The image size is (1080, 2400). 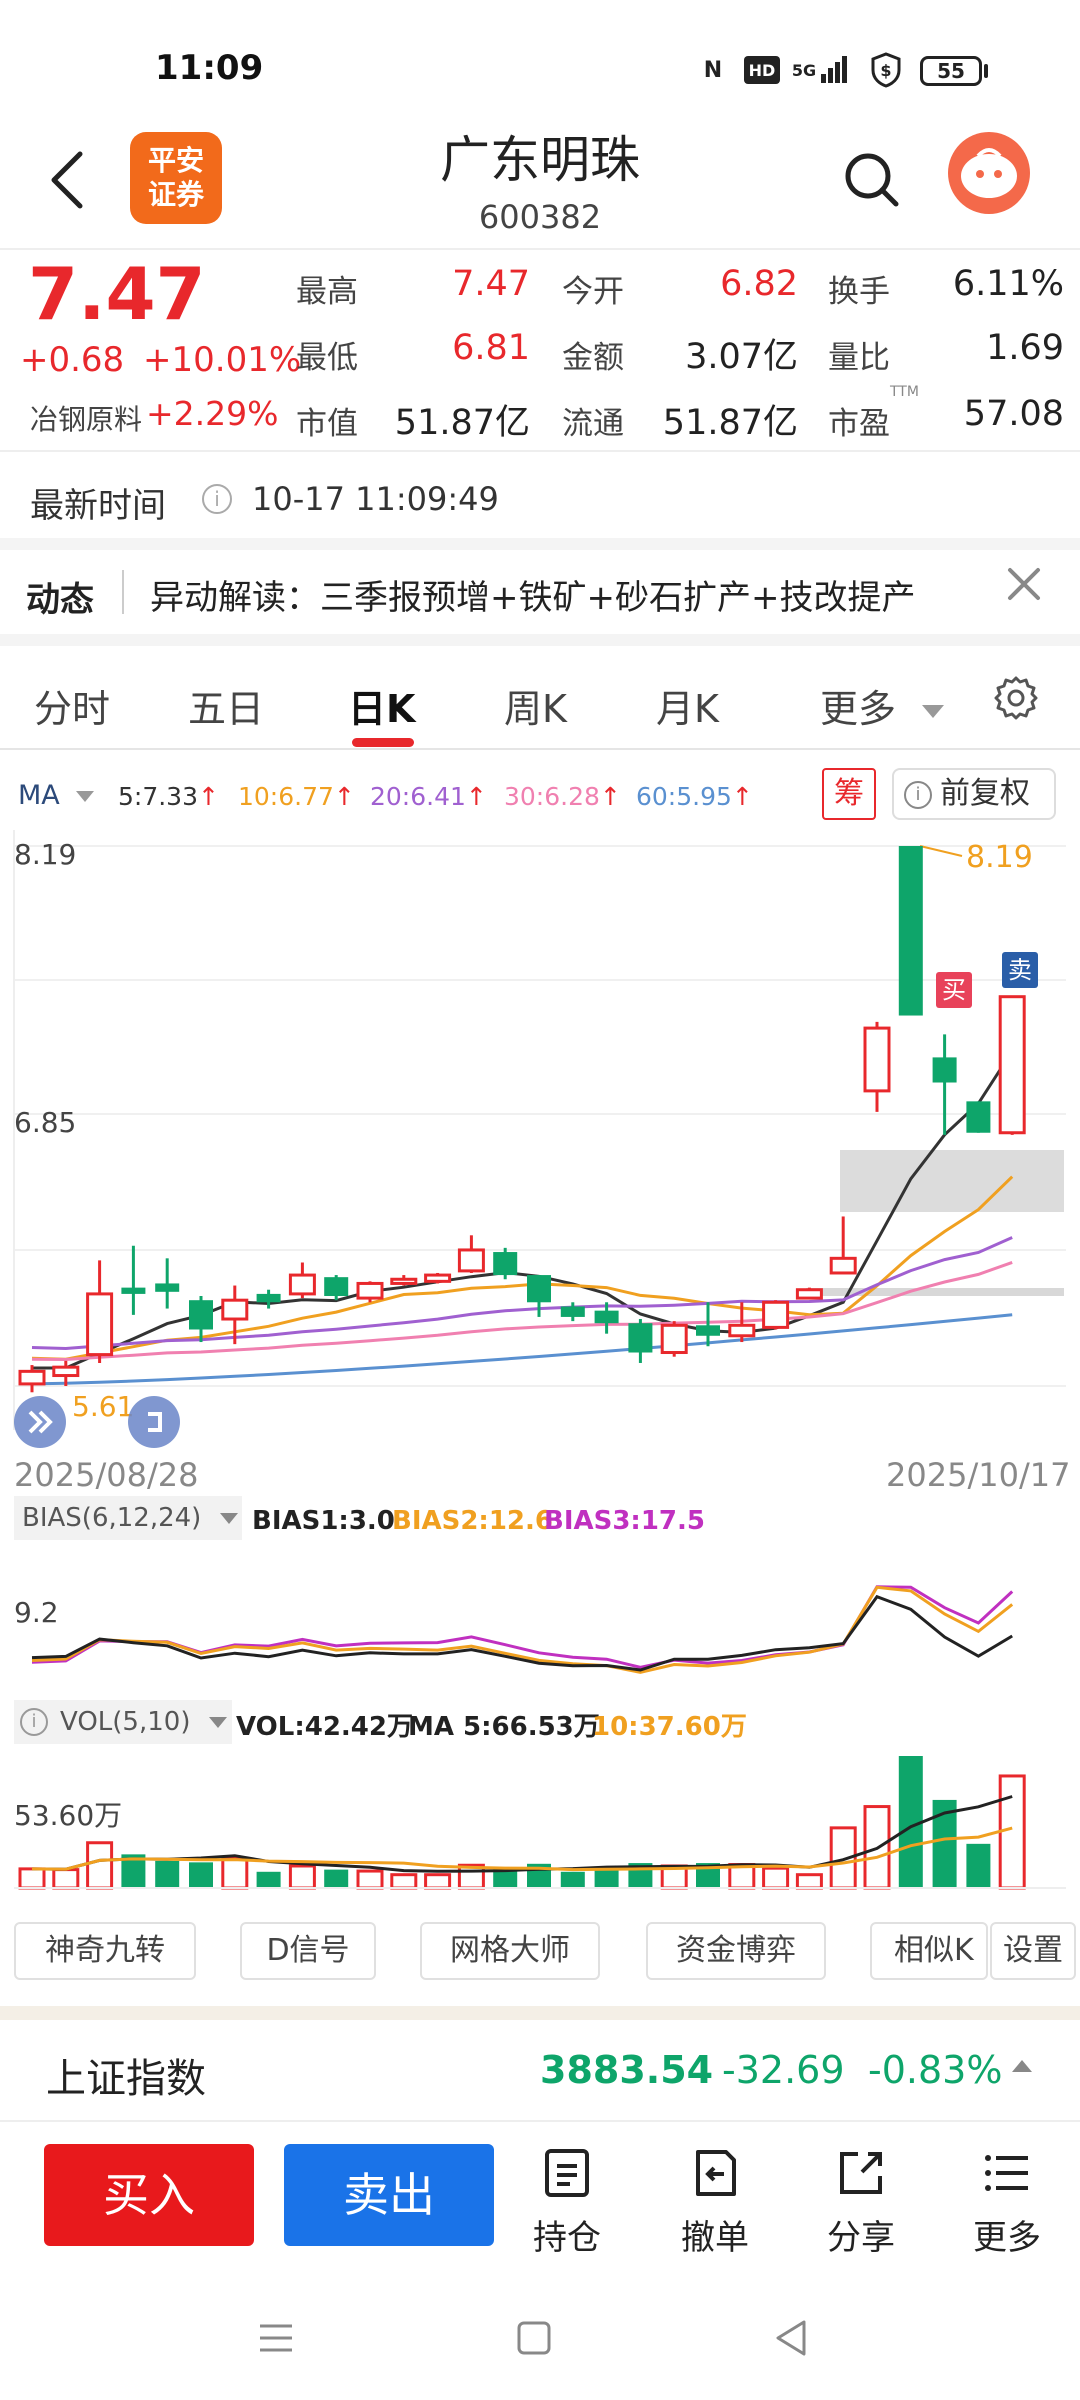 I want to click on max-price-marker: 8.19, so click(x=999, y=857).